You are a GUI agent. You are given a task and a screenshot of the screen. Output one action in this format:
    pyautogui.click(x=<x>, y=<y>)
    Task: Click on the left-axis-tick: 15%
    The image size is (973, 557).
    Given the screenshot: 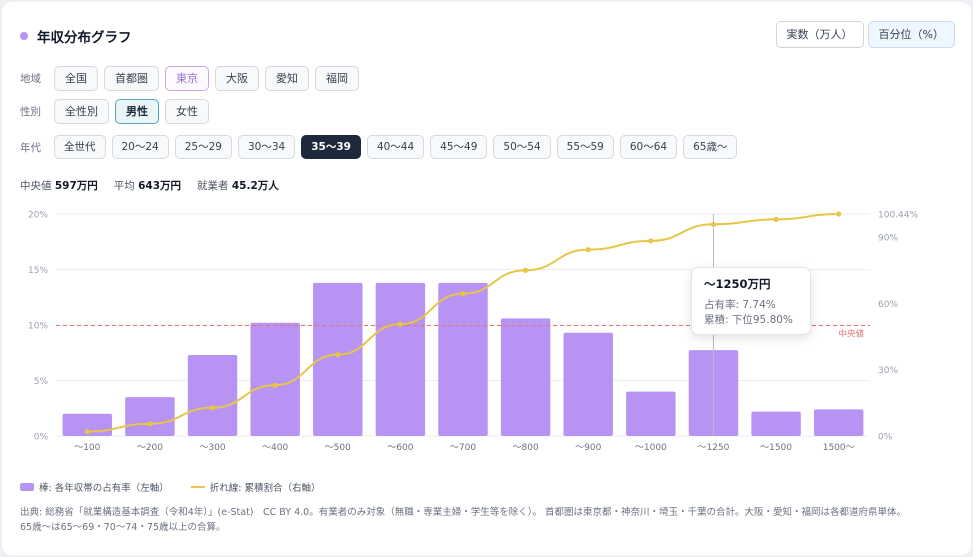 What is the action you would take?
    pyautogui.click(x=38, y=271)
    